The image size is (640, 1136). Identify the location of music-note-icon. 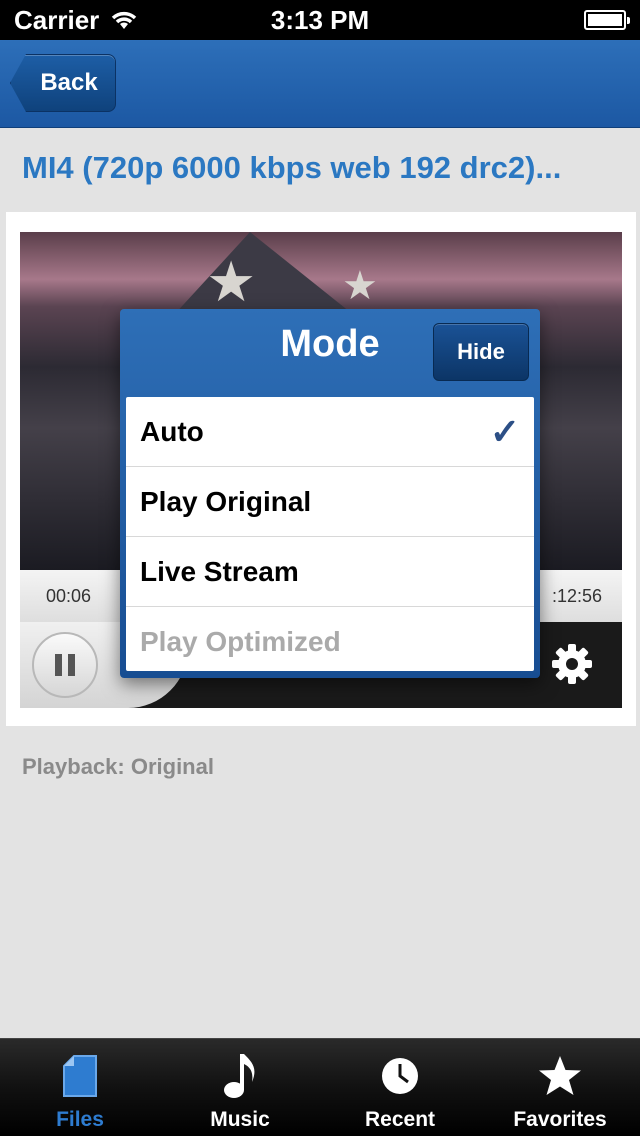
(240, 1076).